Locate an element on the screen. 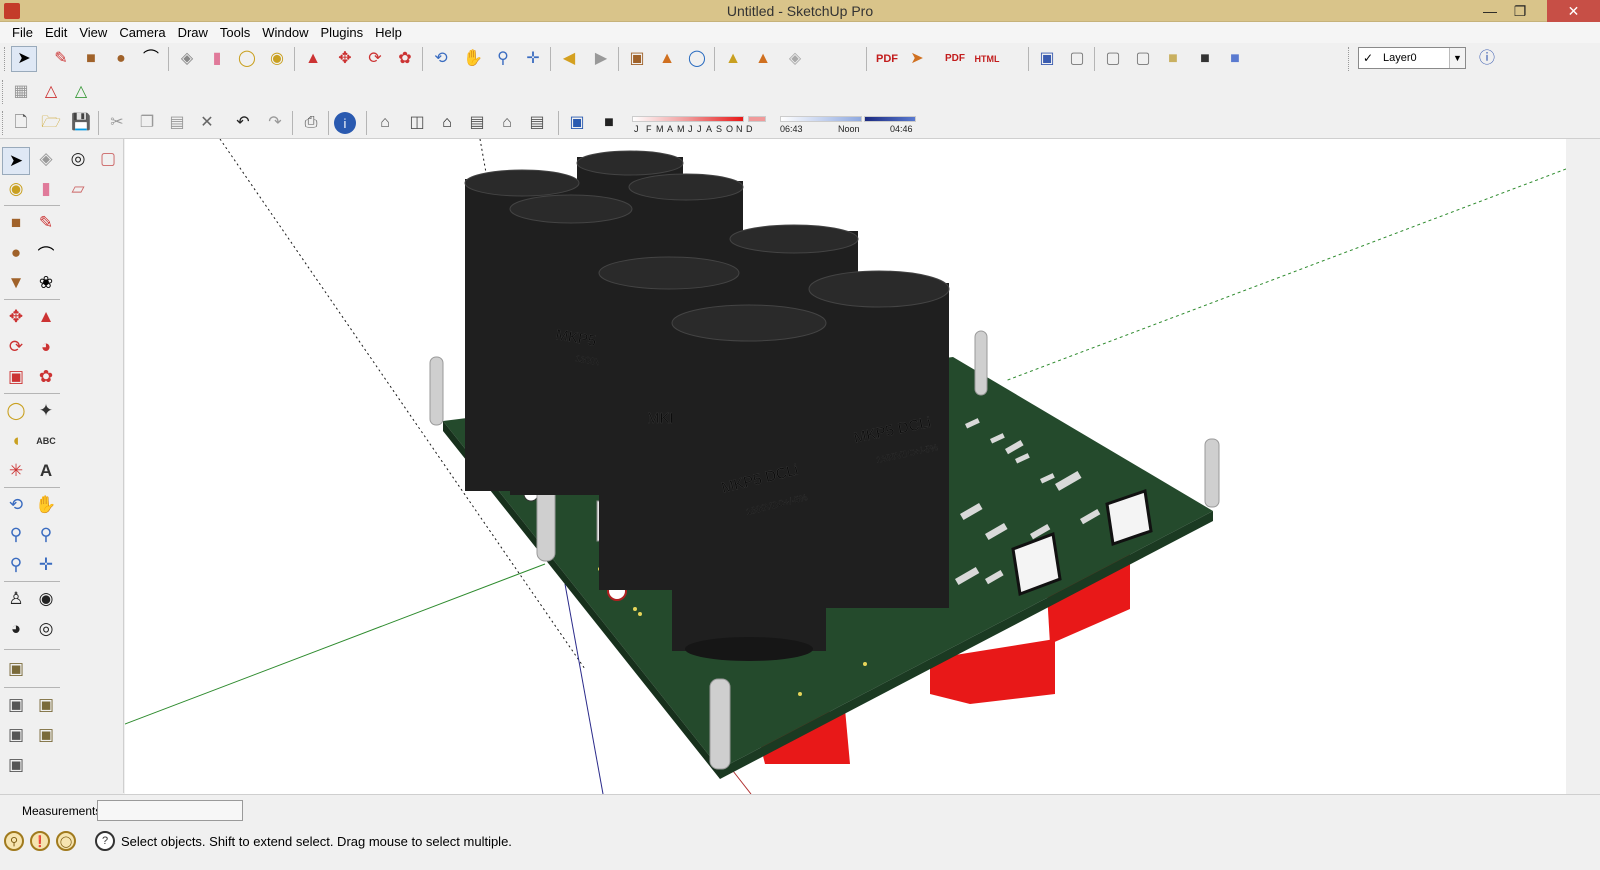 The image size is (1600, 870). circle-icon: ● is located at coordinates (121, 59).